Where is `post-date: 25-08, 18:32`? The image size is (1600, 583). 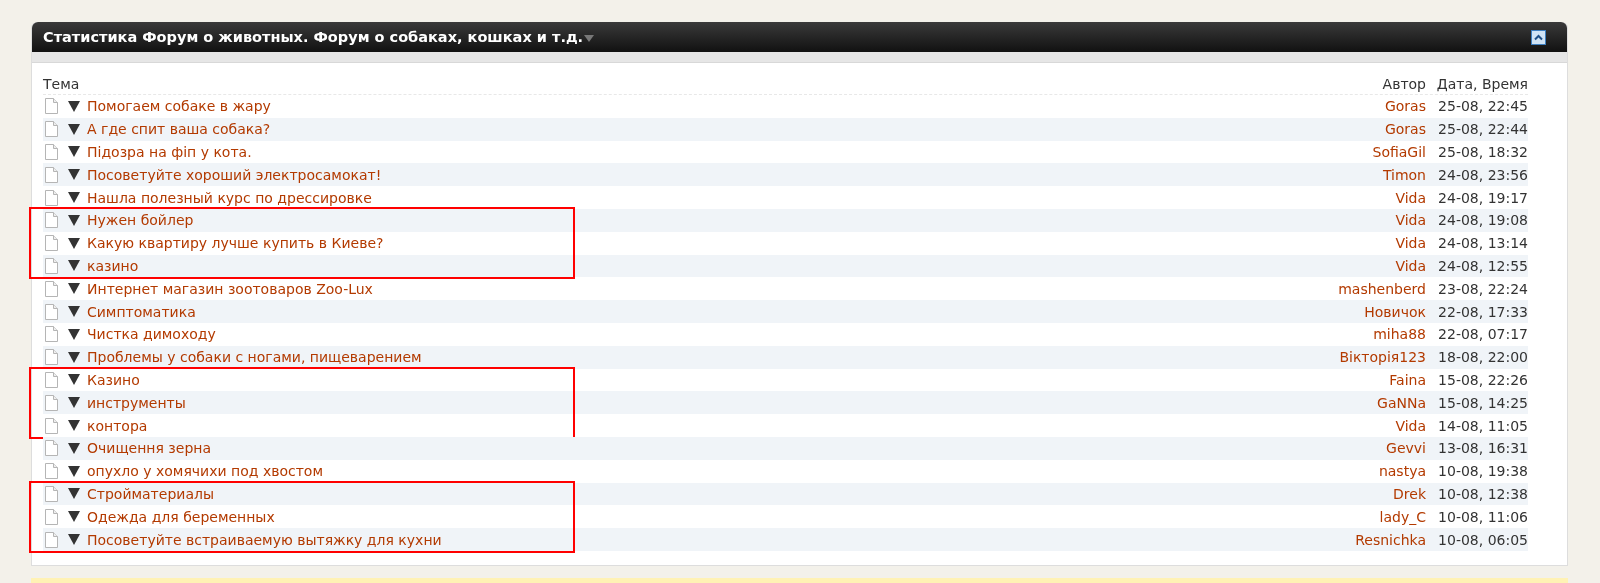
post-date: 25-08, 18:32 is located at coordinates (1482, 152).